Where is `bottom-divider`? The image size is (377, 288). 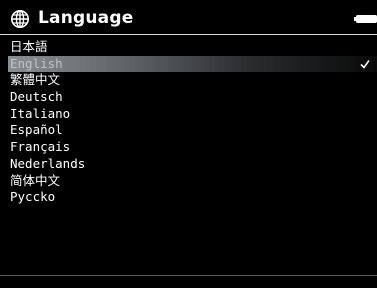 bottom-divider is located at coordinates (188, 275).